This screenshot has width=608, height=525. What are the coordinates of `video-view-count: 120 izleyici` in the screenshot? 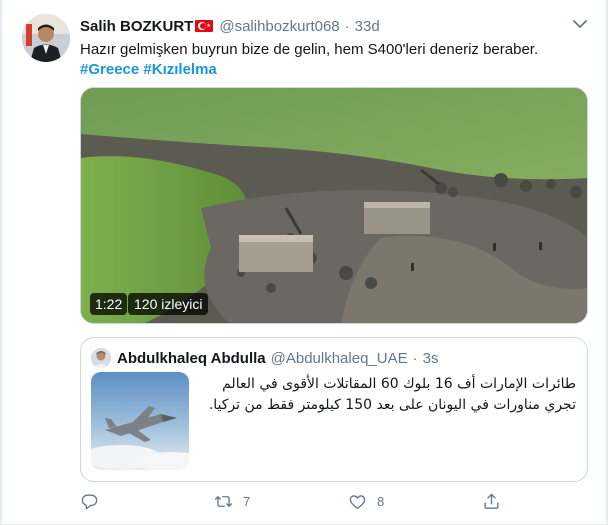 It's located at (168, 304).